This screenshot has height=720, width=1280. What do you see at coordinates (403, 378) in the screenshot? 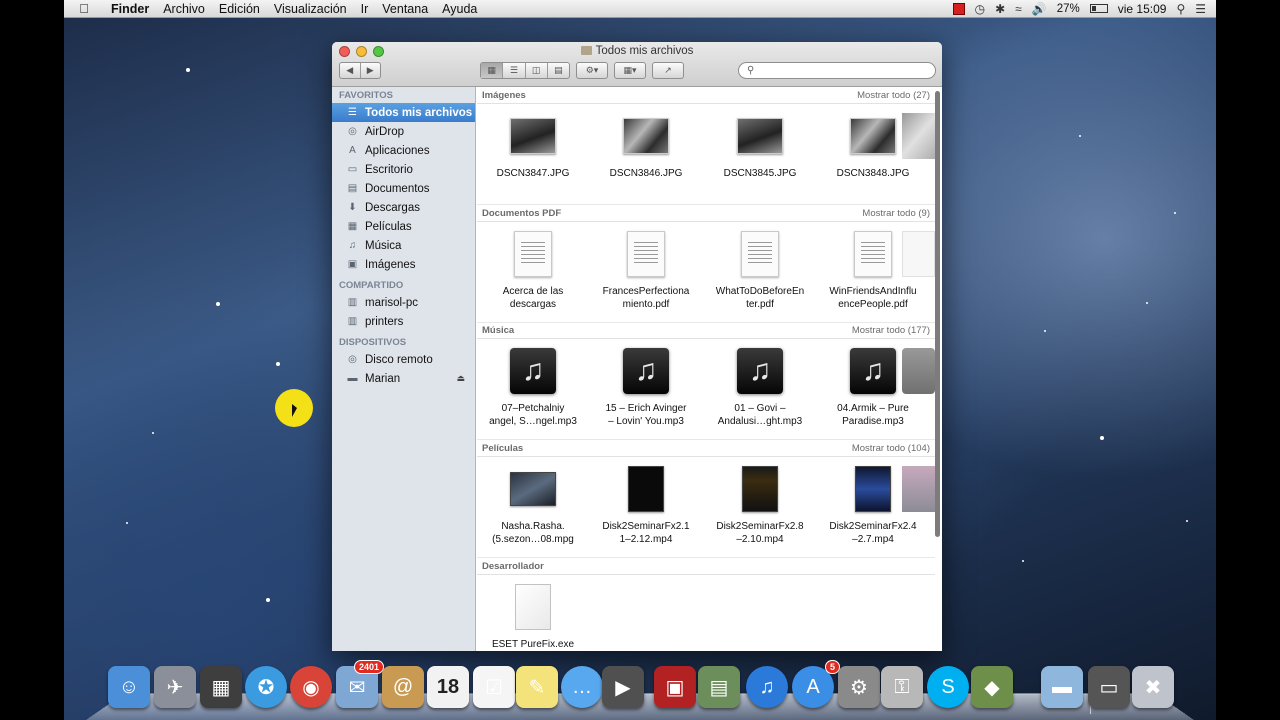
I see `sidebar-item-marian: ▬ Marian ⏏` at bounding box center [403, 378].